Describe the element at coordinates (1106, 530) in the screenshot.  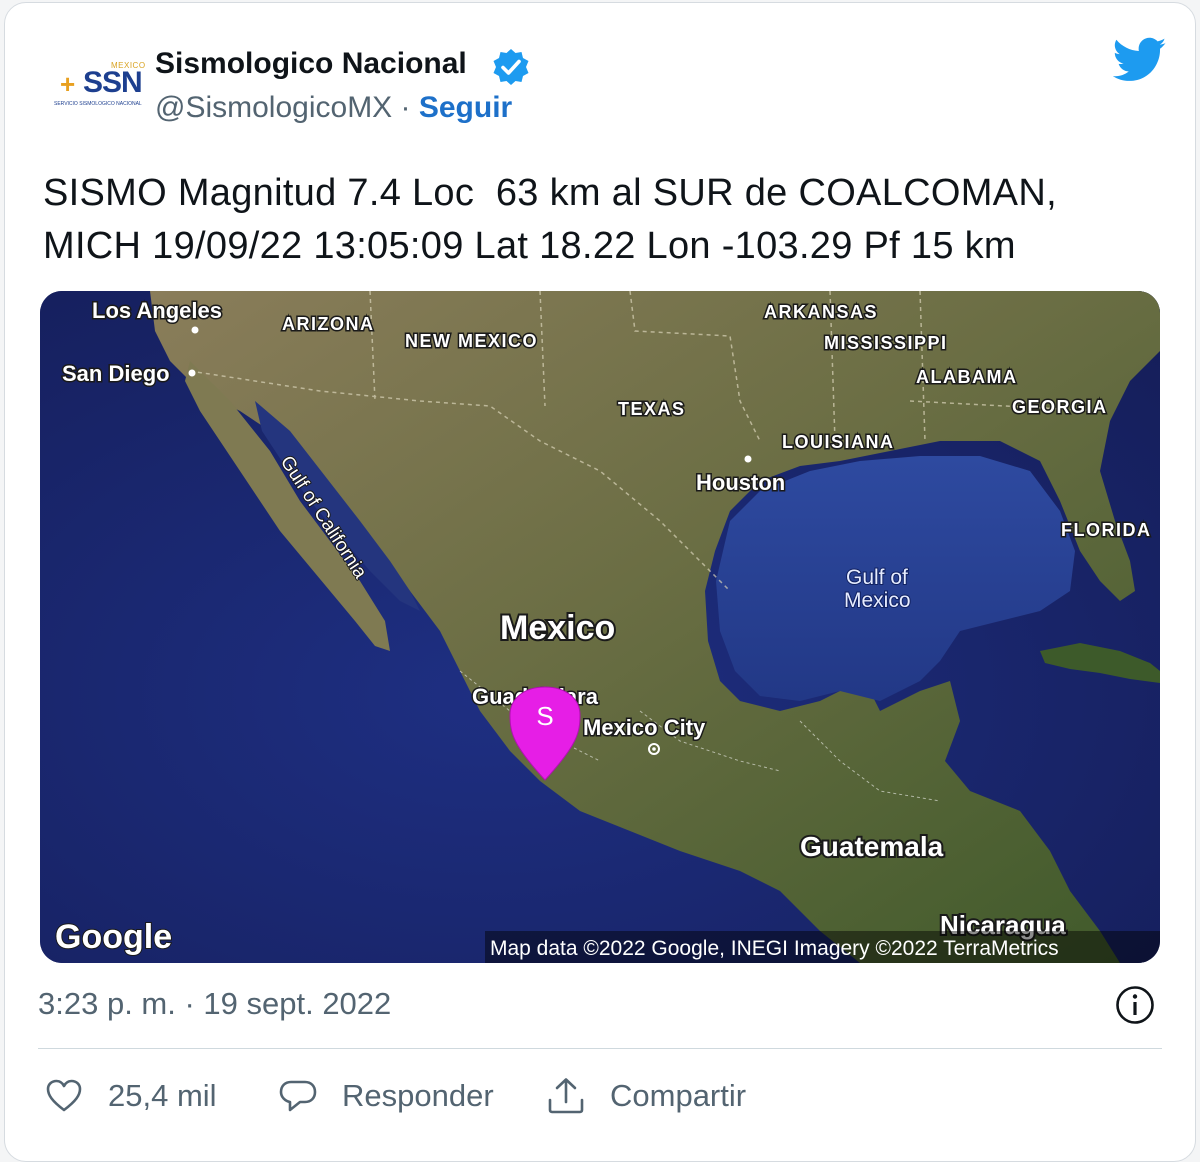
I see `label-florida: FLORIDA` at that location.